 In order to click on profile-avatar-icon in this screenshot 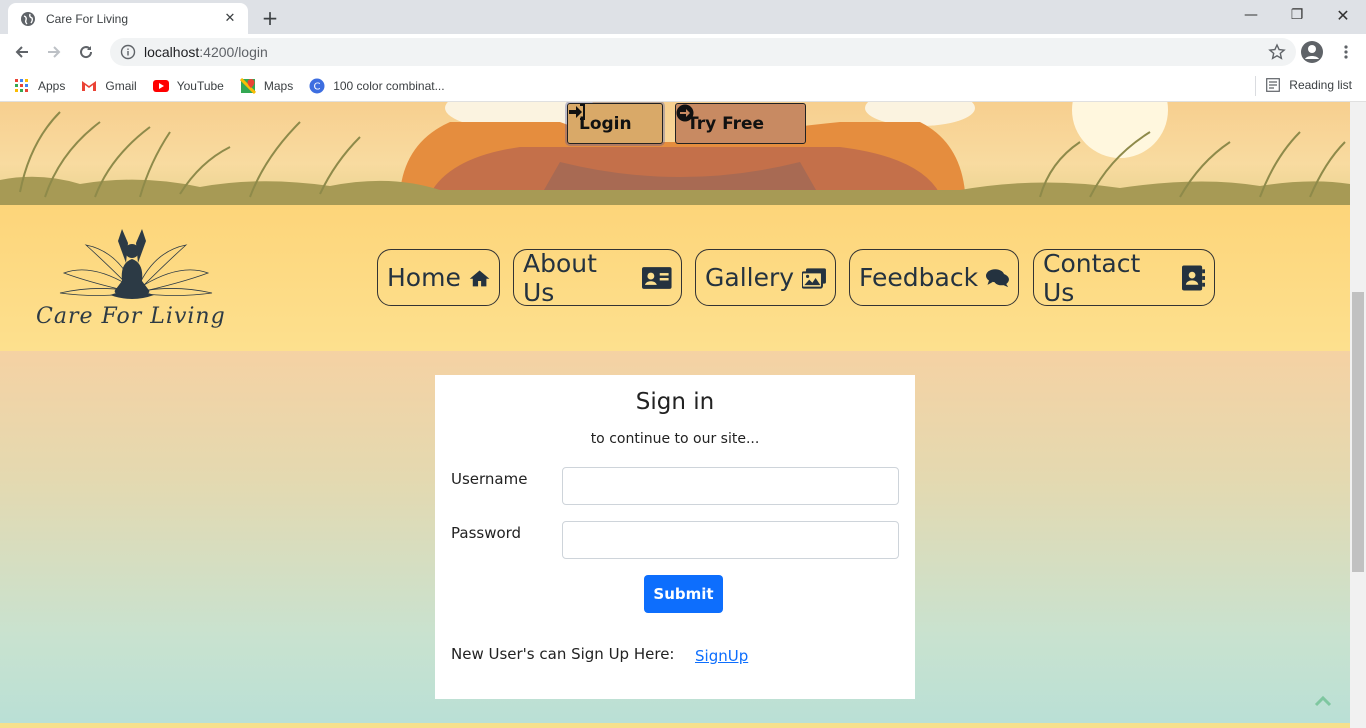, I will do `click(1312, 52)`.